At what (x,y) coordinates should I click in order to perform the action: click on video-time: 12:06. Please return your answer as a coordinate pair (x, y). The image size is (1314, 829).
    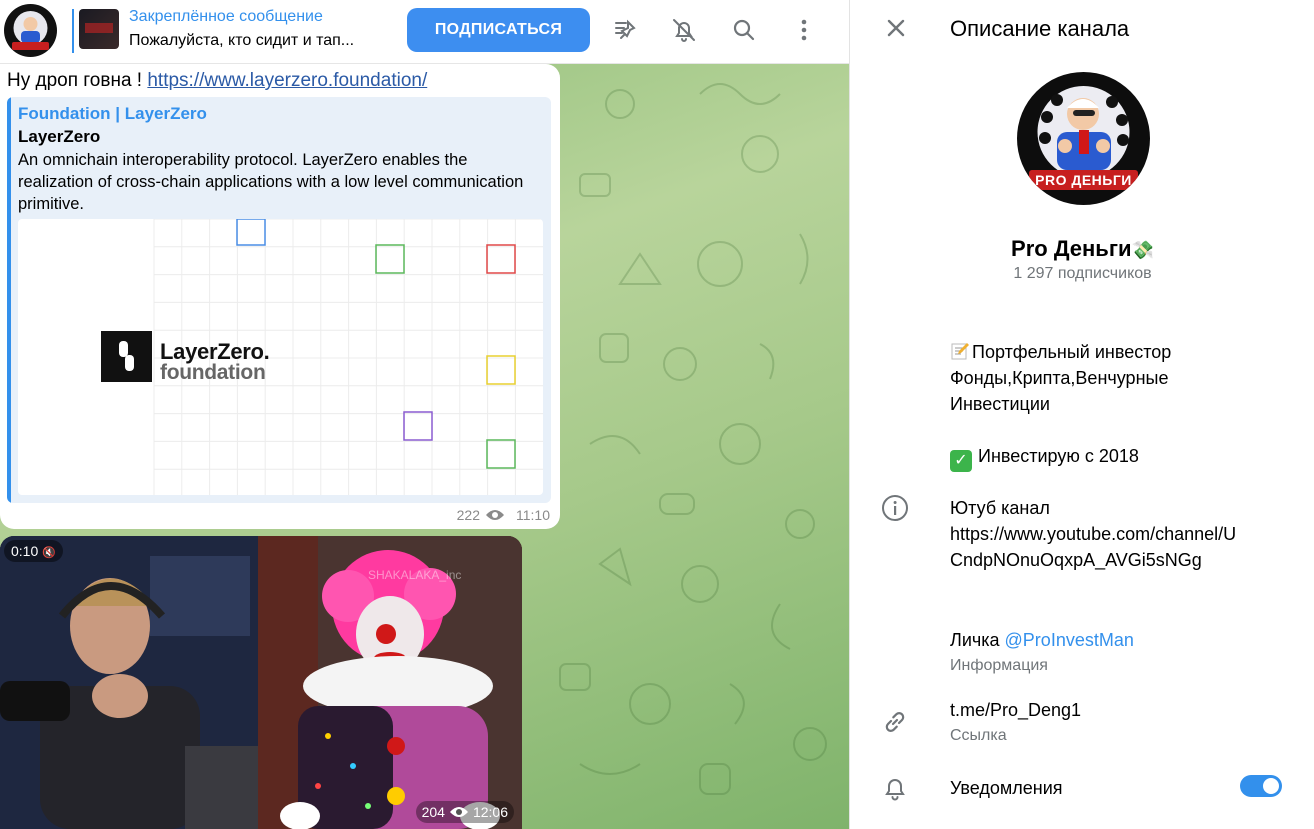
    Looking at the image, I should click on (490, 812).